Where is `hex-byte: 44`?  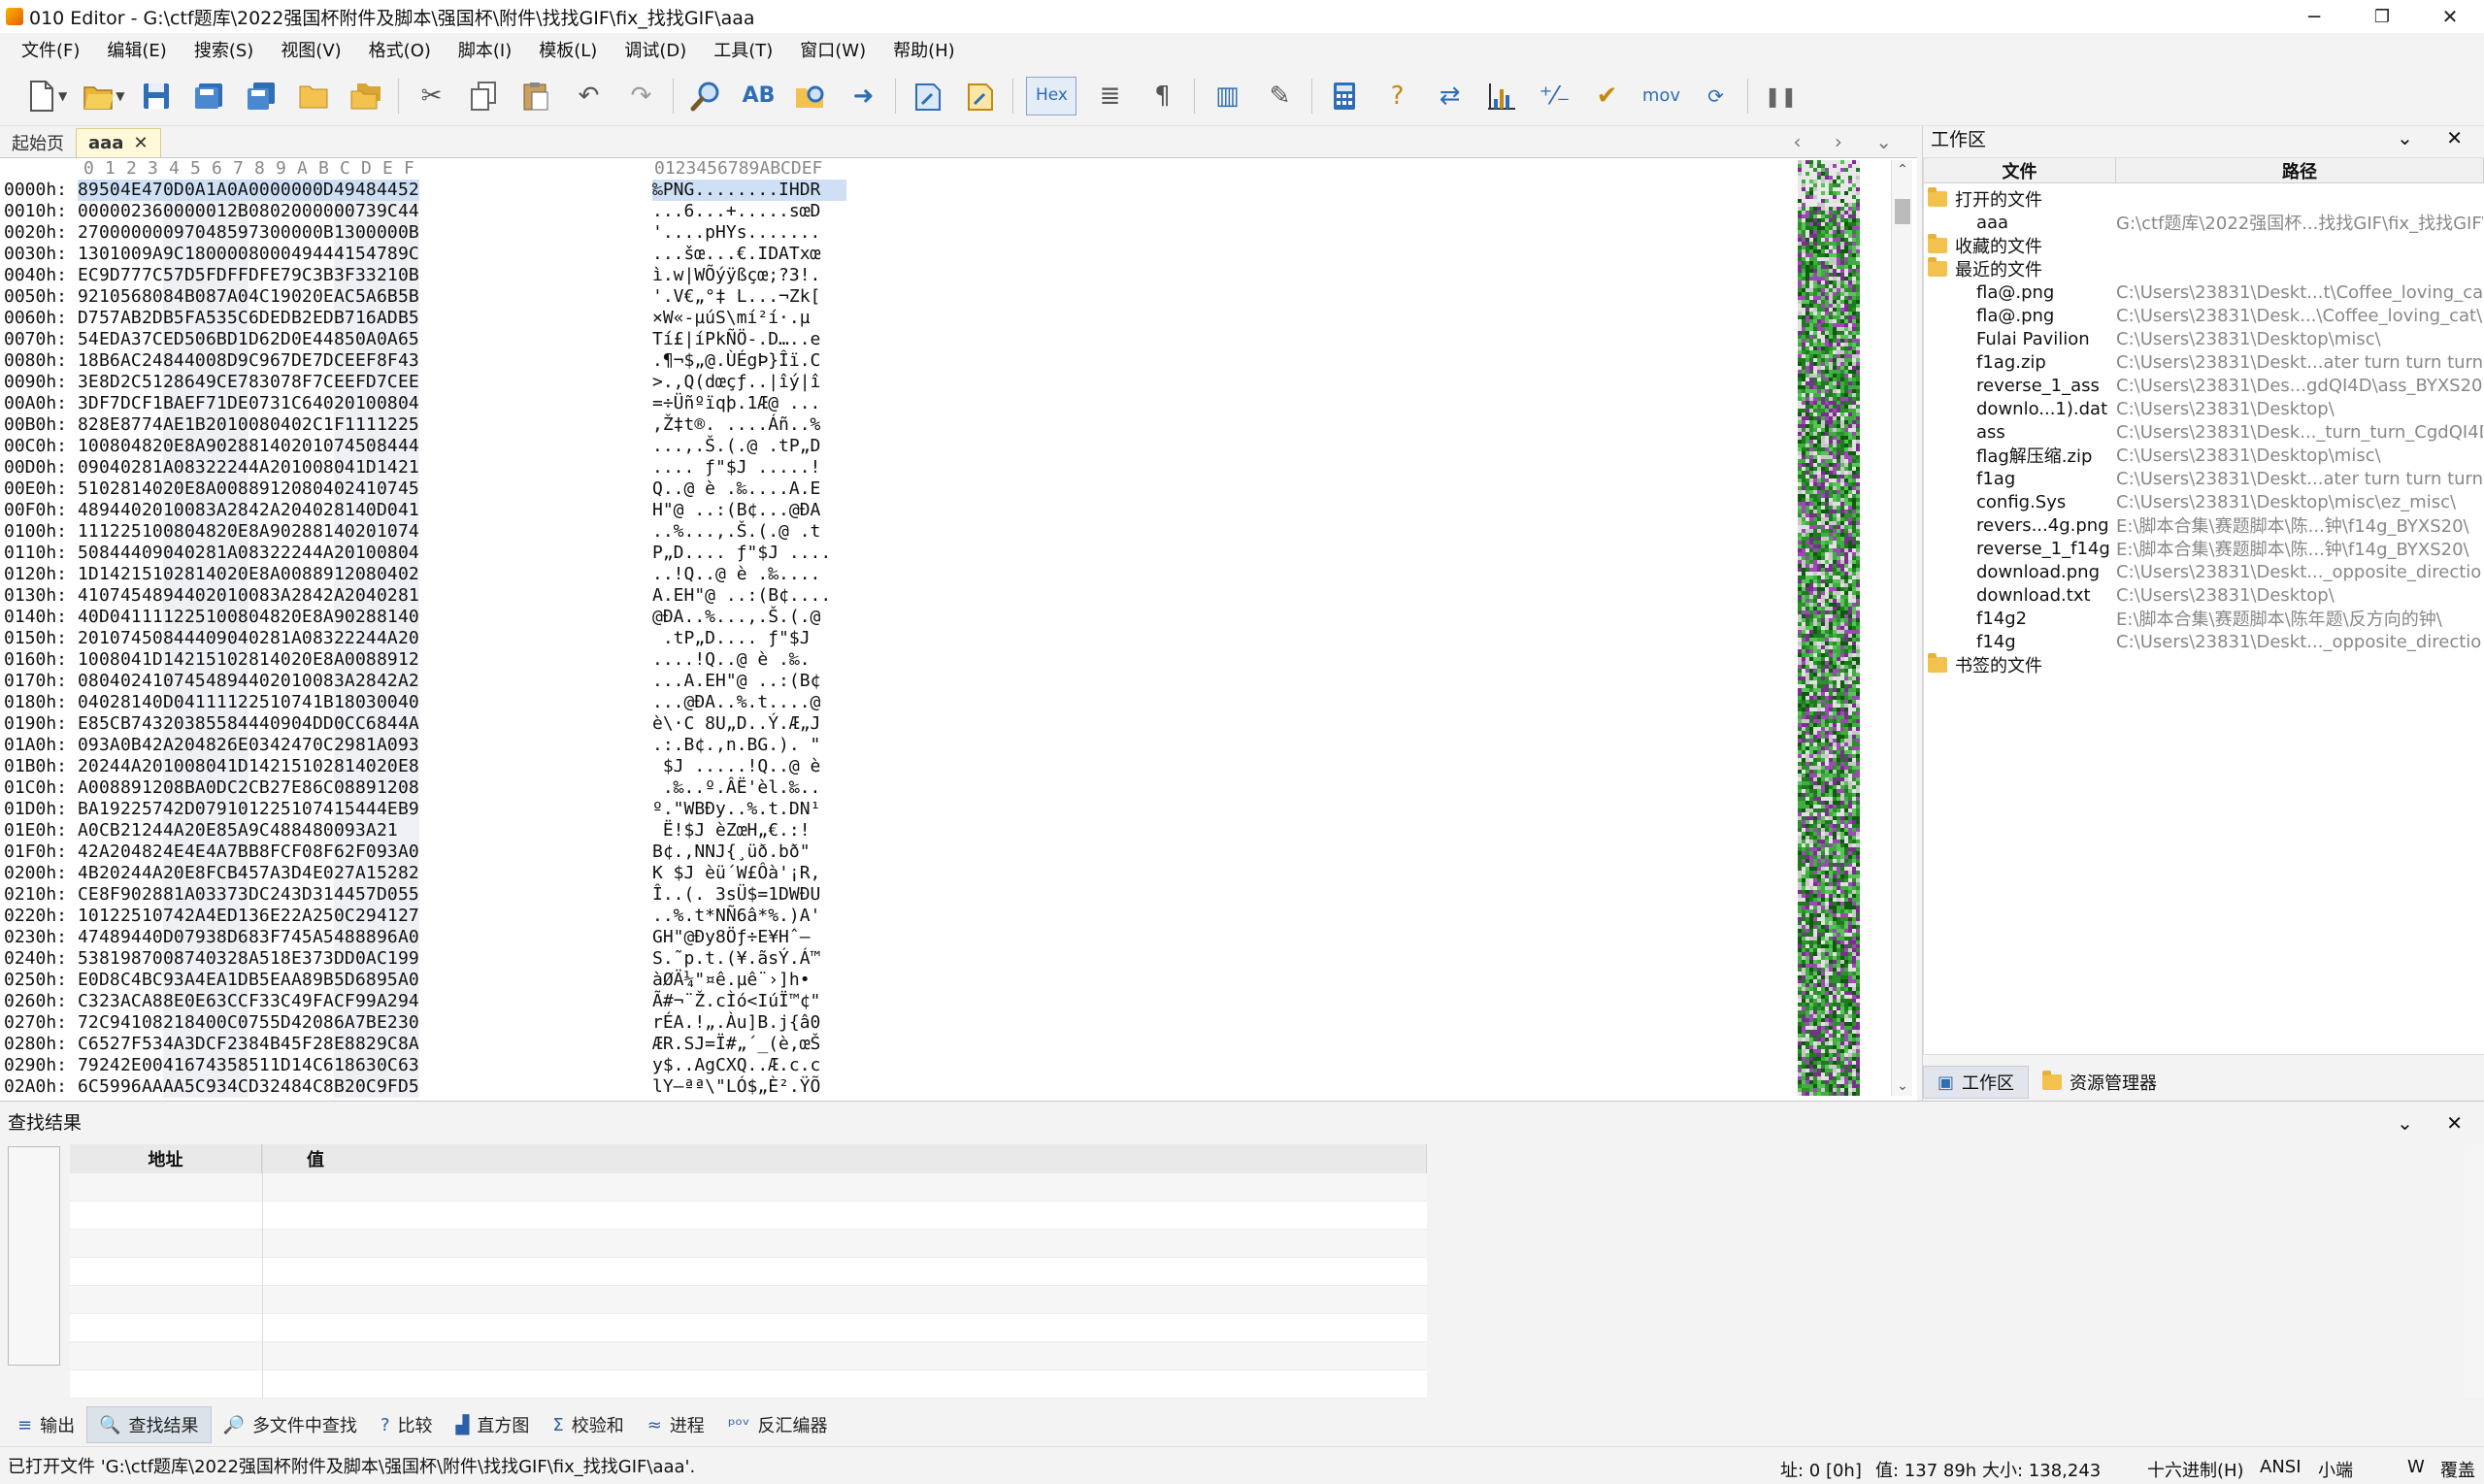 hex-byte: 44 is located at coordinates (408, 446).